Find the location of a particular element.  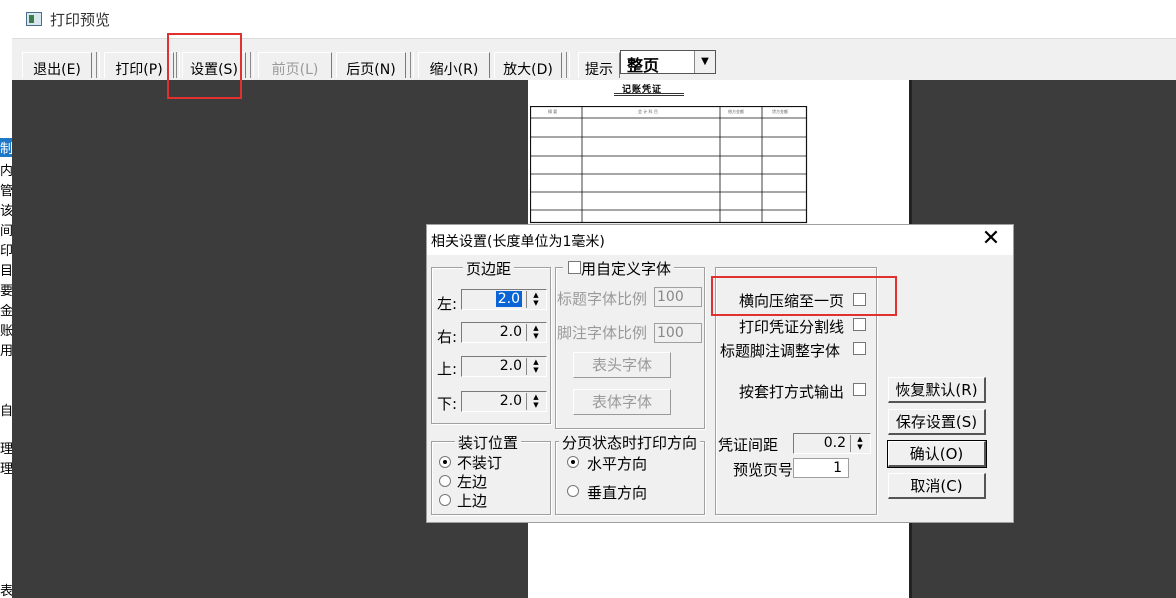

left-cutoff-panel: 制 内 管 该 间 印 目 要 金 账 用 自 理 理 表 is located at coordinates (6, 339).